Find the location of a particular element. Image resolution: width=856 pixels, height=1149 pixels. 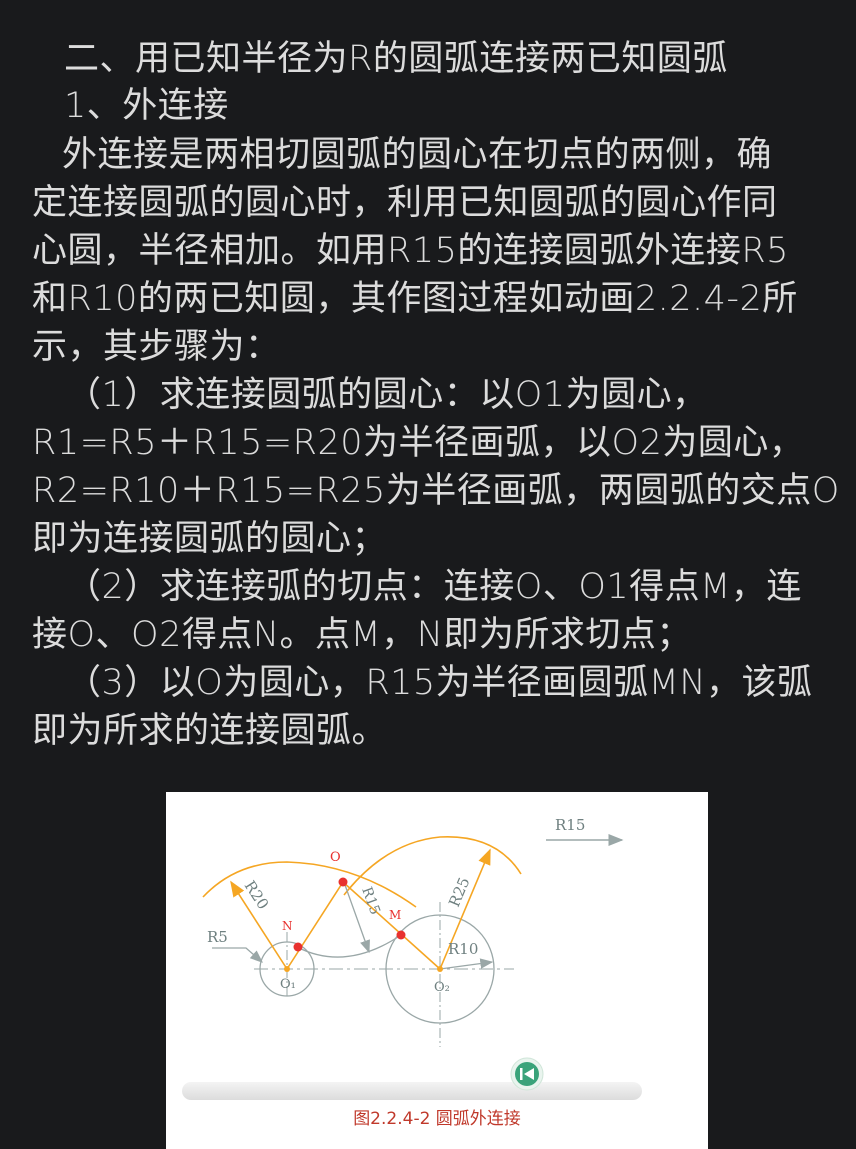

point-o1 is located at coordinates (287, 969).